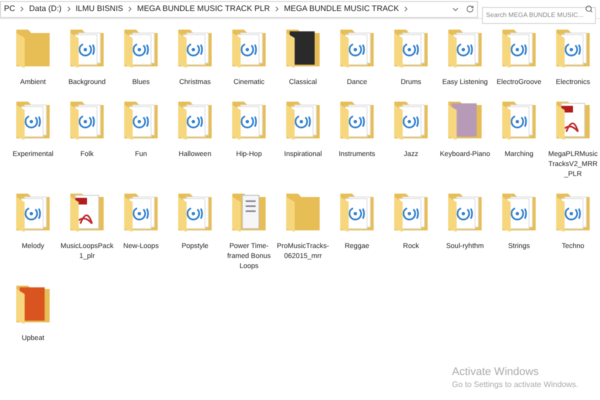 This screenshot has height=400, width=600. Describe the element at coordinates (470, 9) in the screenshot. I see `refresh-icon` at that location.